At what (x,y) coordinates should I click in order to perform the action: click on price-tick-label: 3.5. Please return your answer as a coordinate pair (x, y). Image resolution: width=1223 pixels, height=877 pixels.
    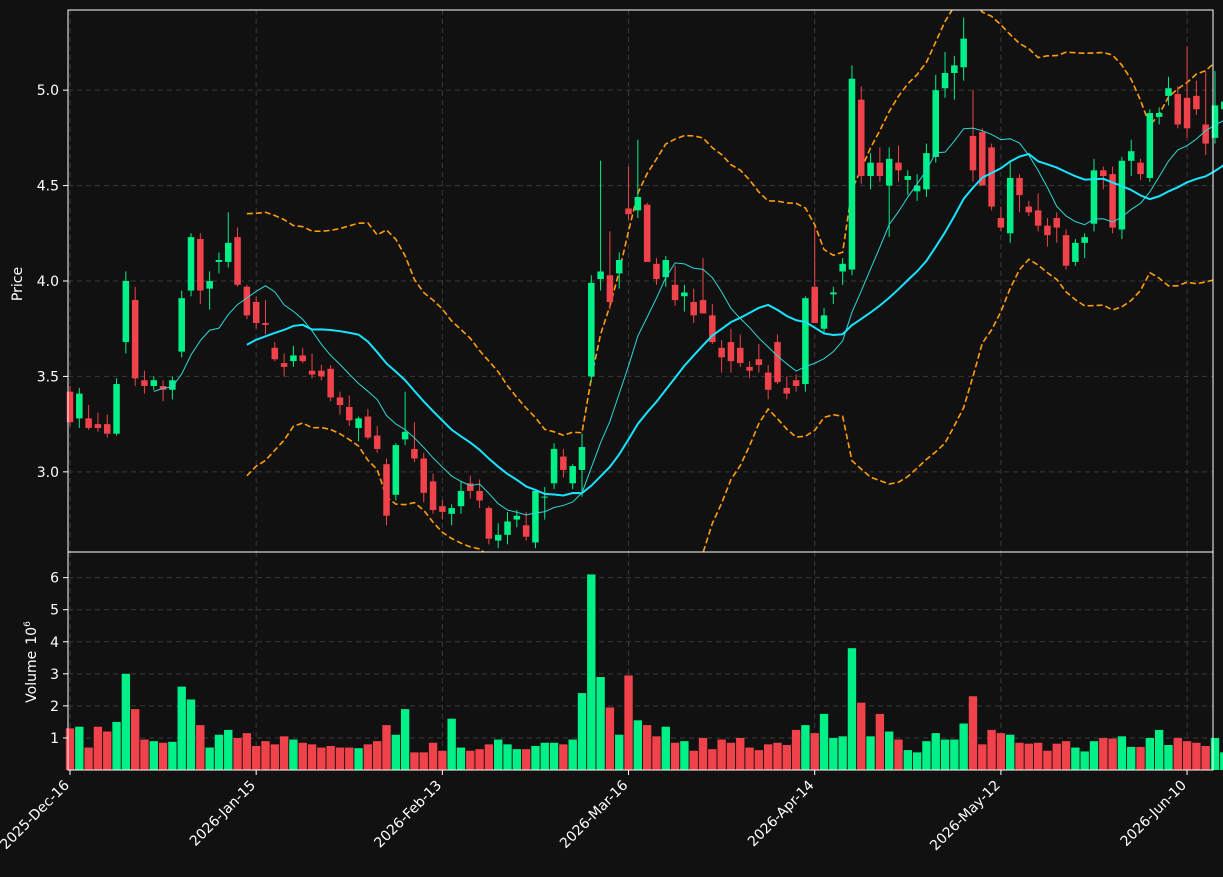
    Looking at the image, I should click on (48, 377).